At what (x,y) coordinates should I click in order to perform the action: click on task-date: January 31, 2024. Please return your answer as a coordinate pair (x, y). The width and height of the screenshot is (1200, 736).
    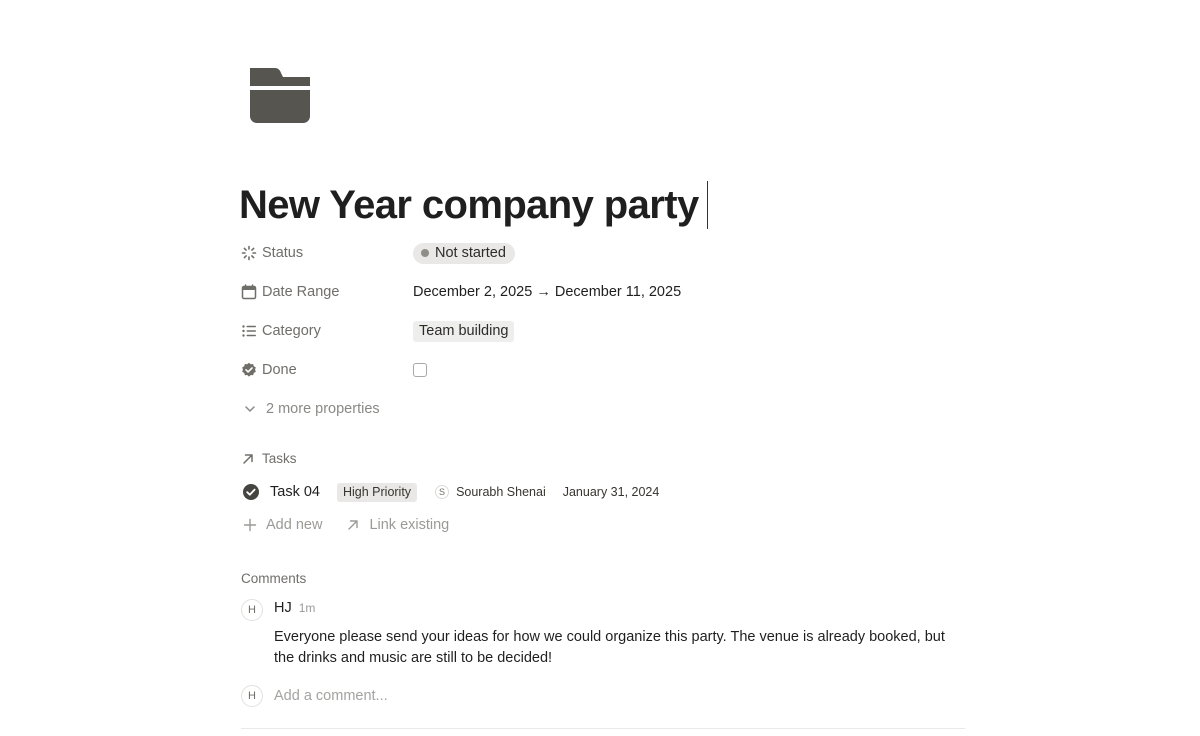
    Looking at the image, I should click on (611, 492).